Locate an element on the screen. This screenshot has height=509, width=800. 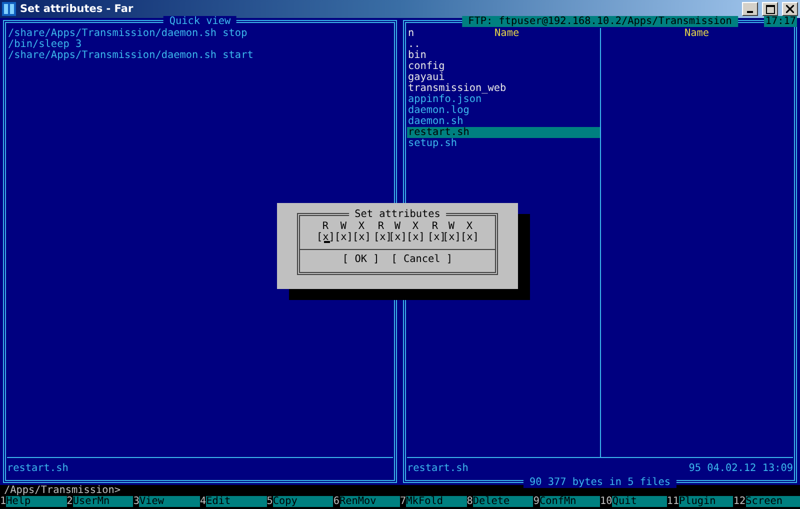
panel-summary: 90 377 bytes in 5 files is located at coordinates (600, 482).